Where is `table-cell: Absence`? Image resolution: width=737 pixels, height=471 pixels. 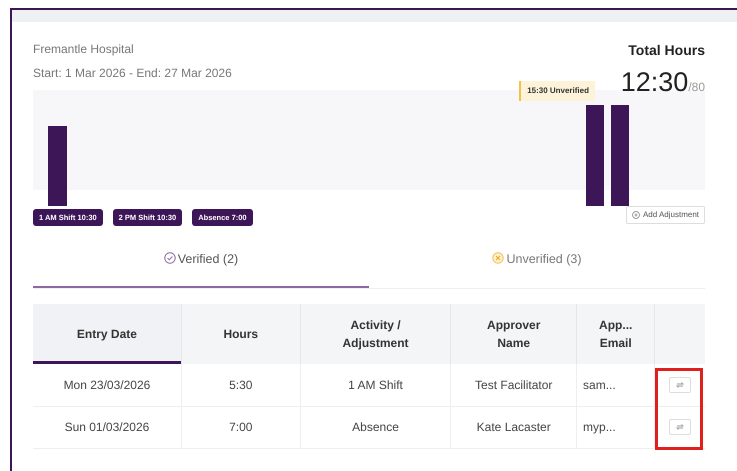
table-cell: Absence is located at coordinates (375, 427).